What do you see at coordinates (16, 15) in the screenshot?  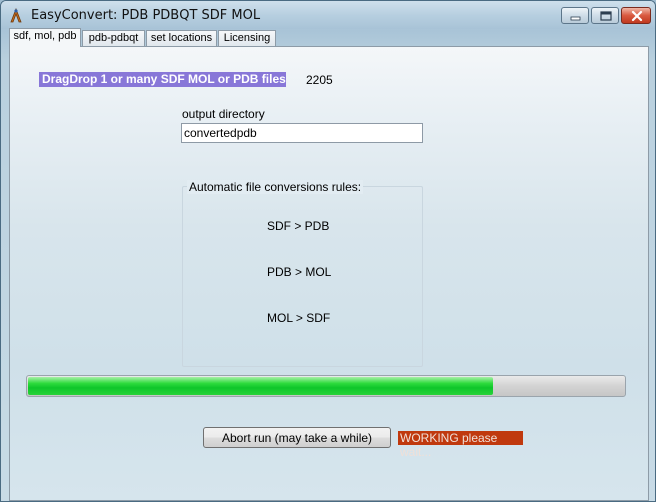 I see `app-icon` at bounding box center [16, 15].